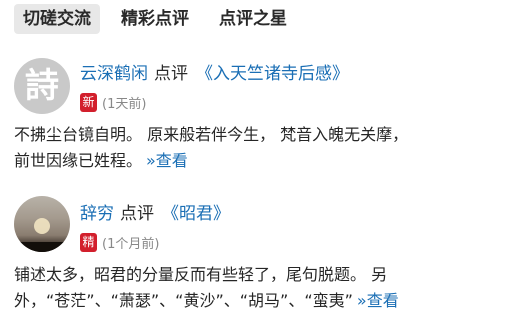  I want to click on avatar, so click(42, 224).